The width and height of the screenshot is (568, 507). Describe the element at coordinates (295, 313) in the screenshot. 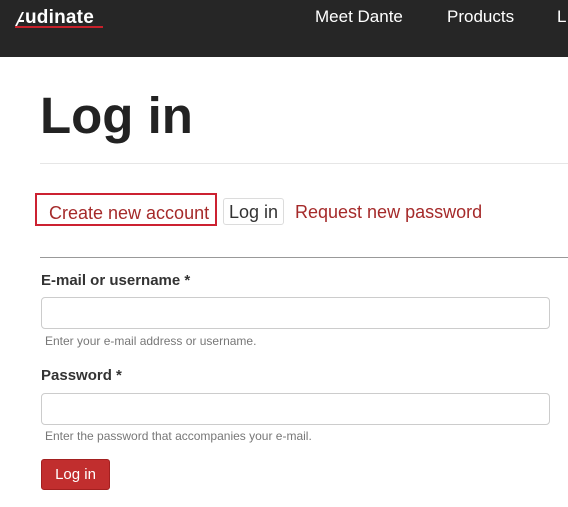

I see `username-input` at that location.